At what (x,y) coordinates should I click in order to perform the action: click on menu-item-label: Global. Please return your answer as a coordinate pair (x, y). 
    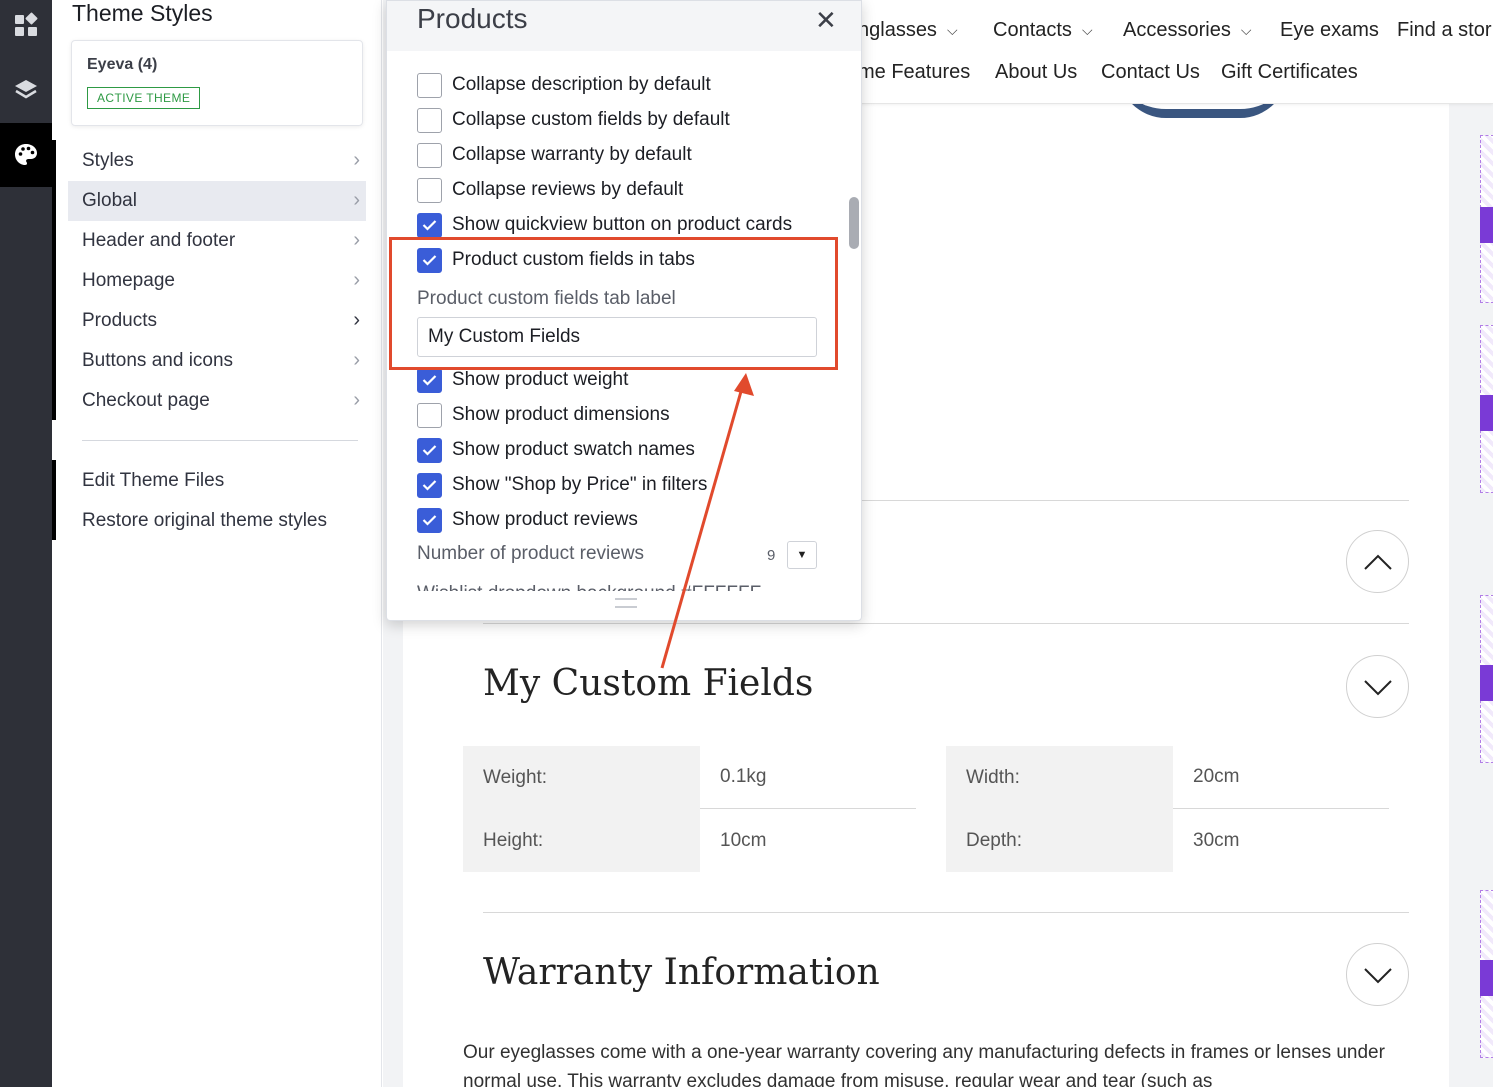
    Looking at the image, I should click on (109, 200).